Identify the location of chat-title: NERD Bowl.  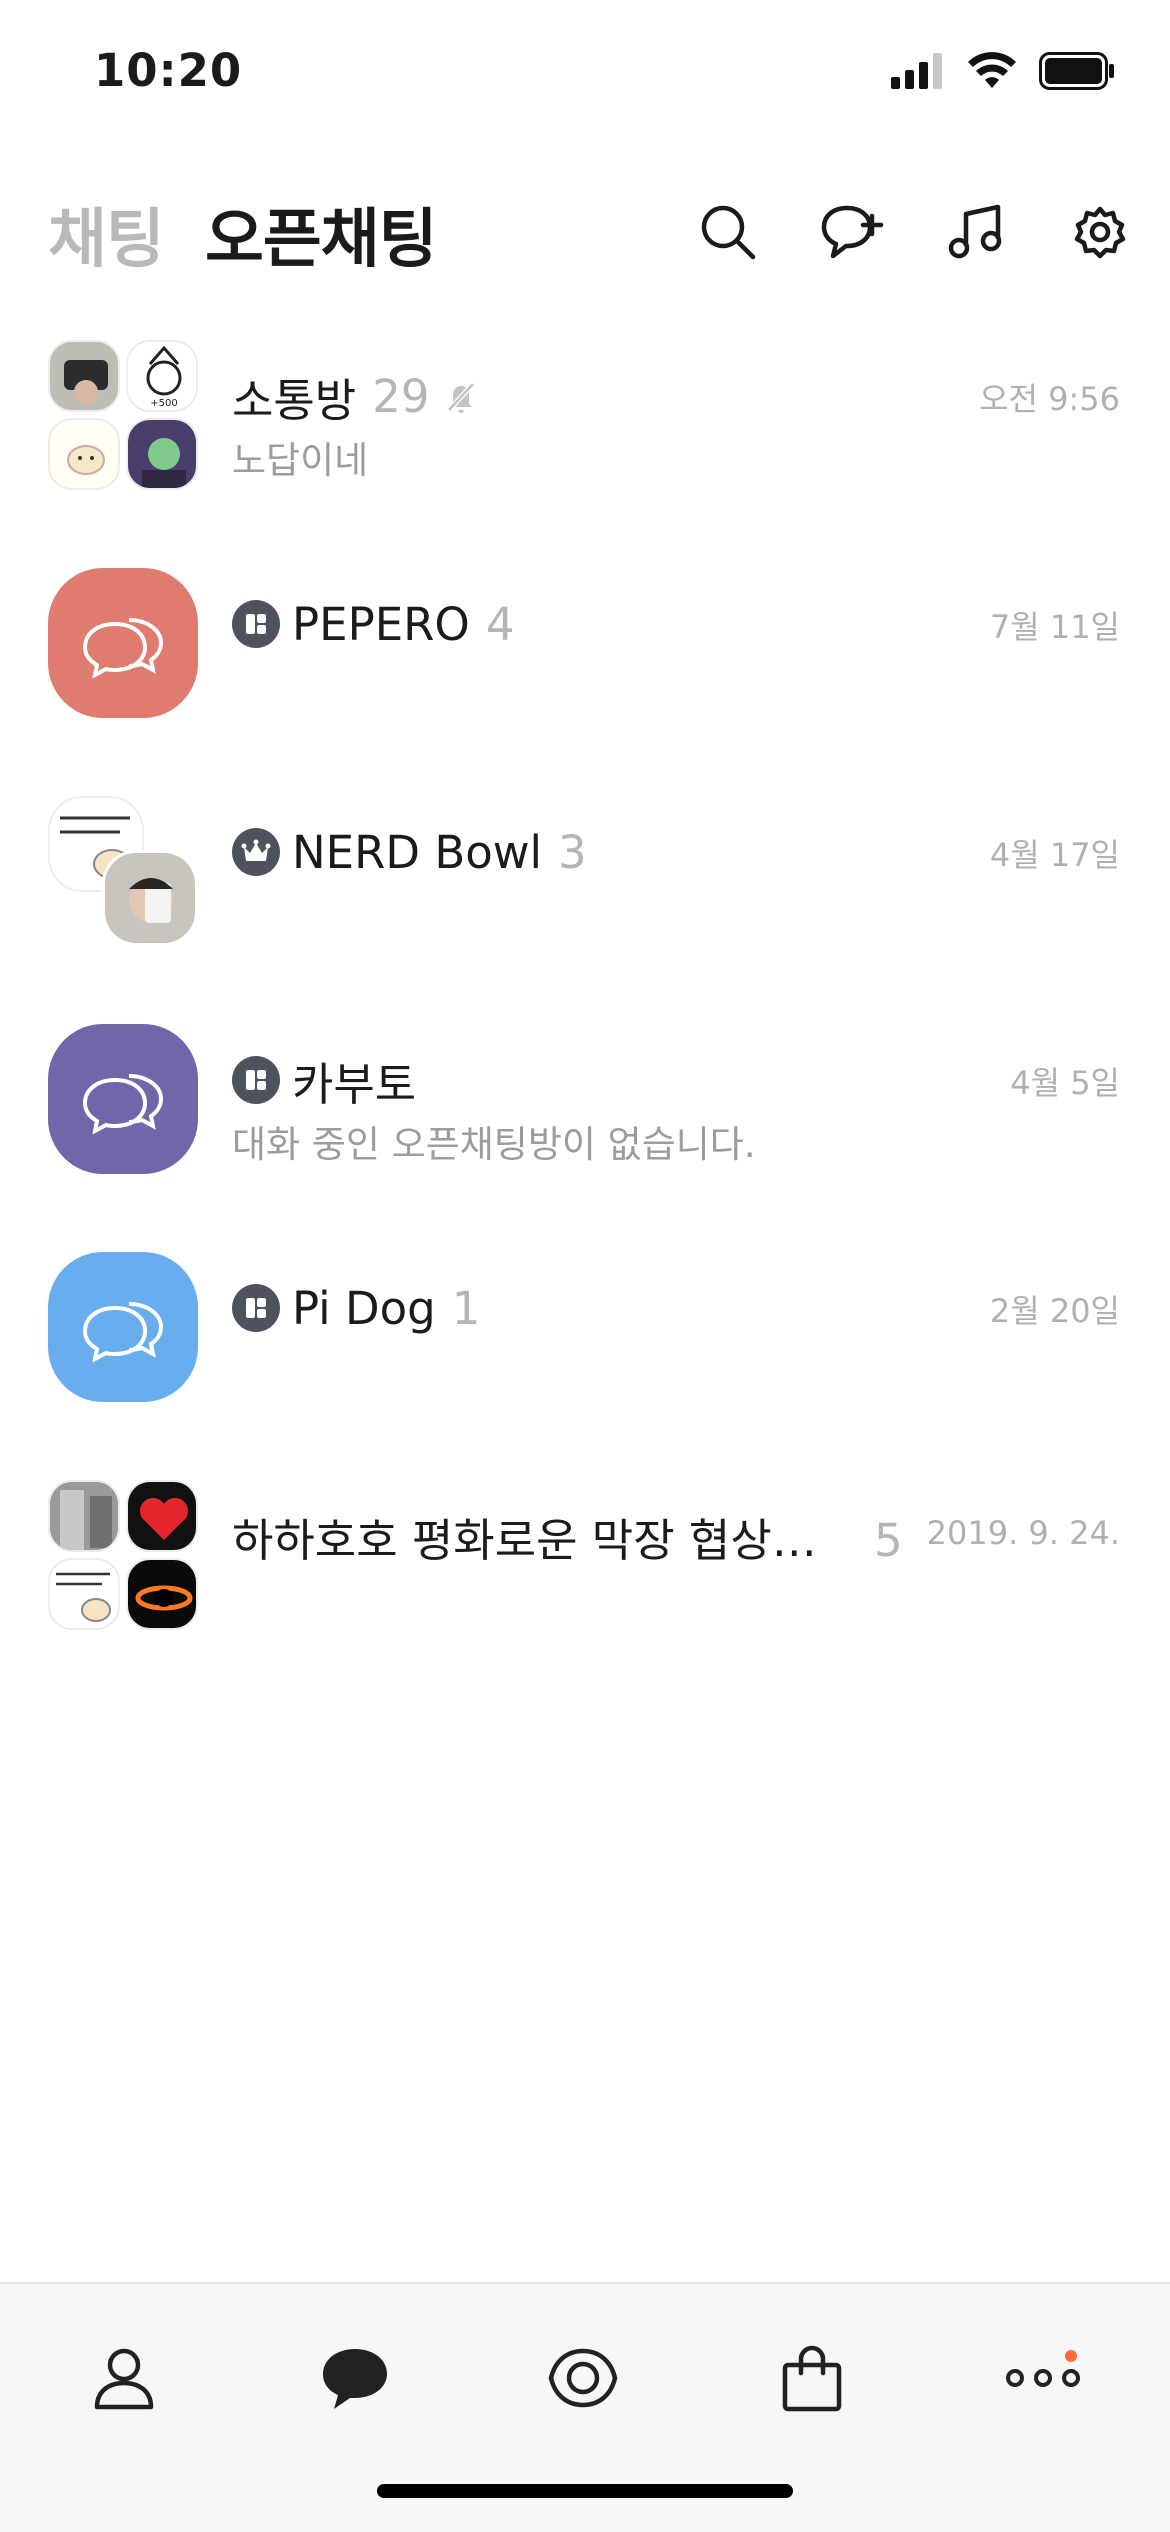
(417, 852).